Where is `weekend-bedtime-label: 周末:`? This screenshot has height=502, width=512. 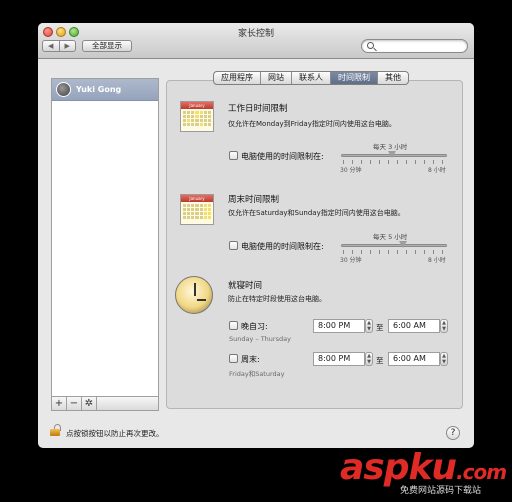 weekend-bedtime-label: 周末: is located at coordinates (250, 359).